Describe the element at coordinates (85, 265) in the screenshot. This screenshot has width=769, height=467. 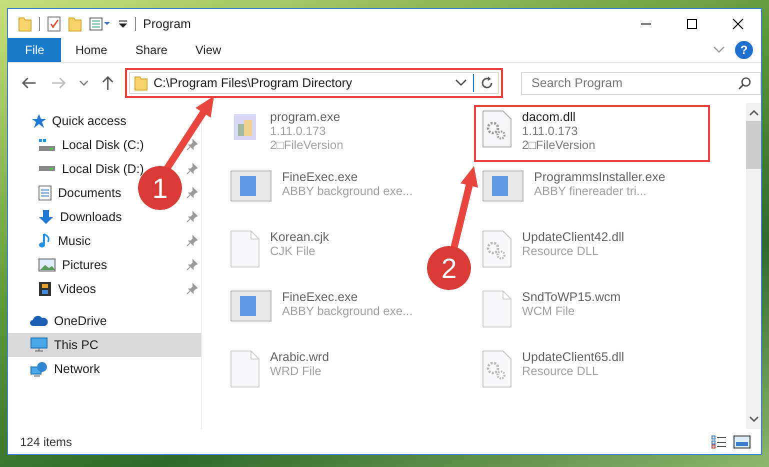
I see `sidebar-label: Pictures` at that location.